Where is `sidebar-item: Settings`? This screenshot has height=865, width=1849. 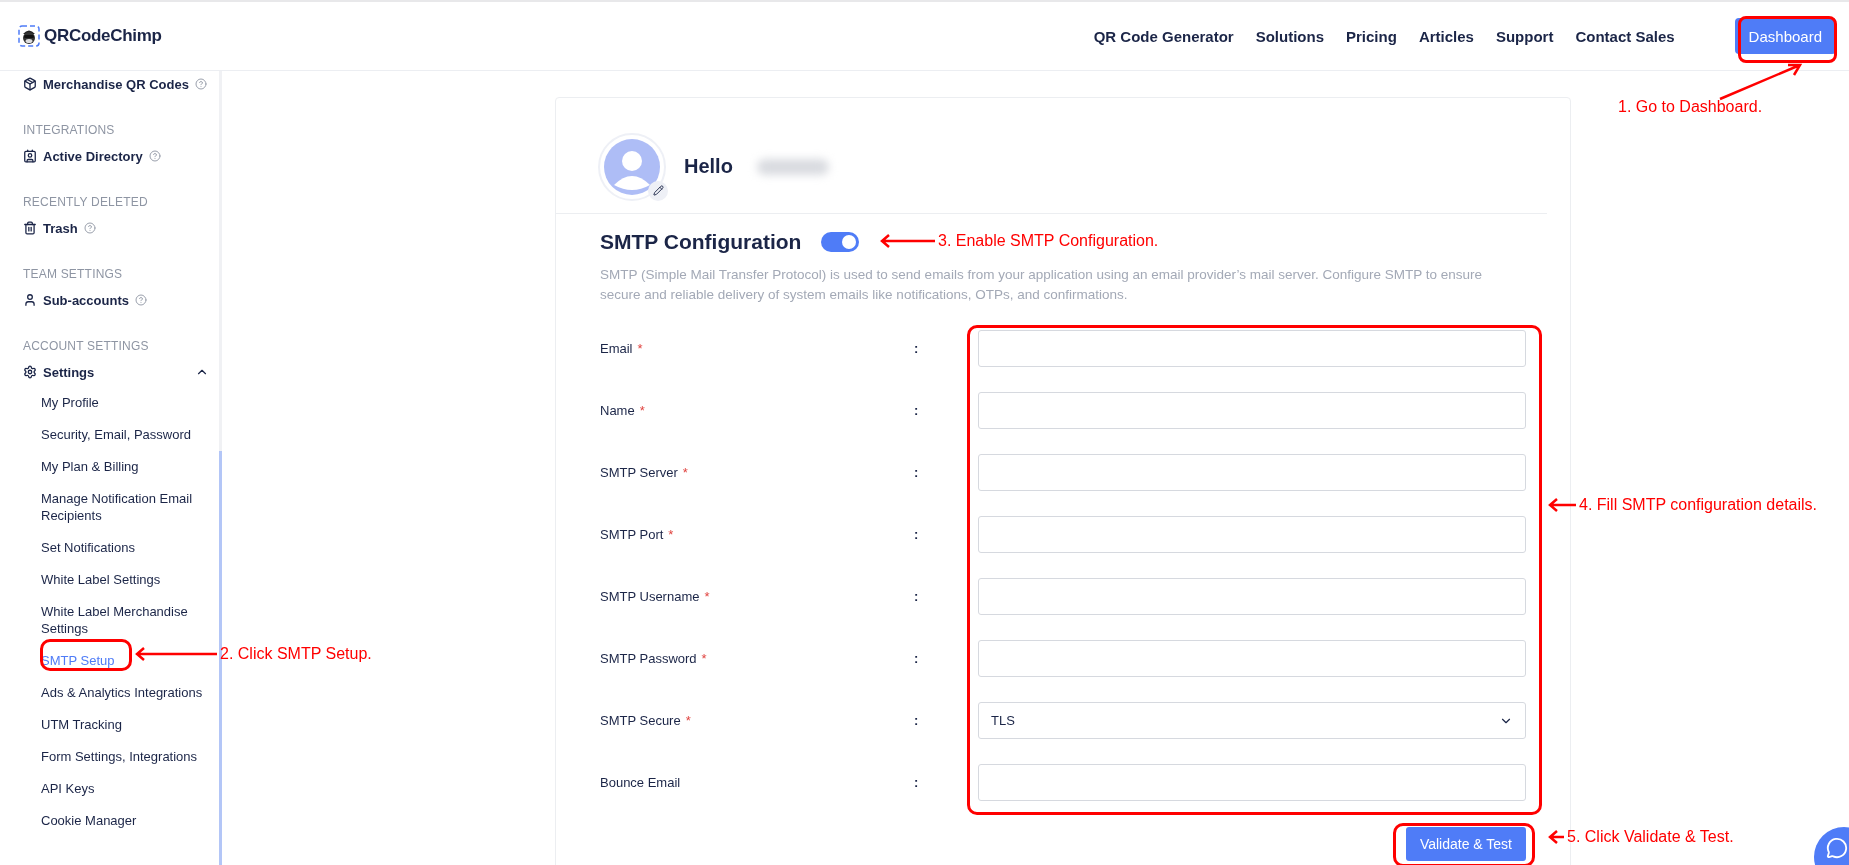 sidebar-item: Settings is located at coordinates (121, 372).